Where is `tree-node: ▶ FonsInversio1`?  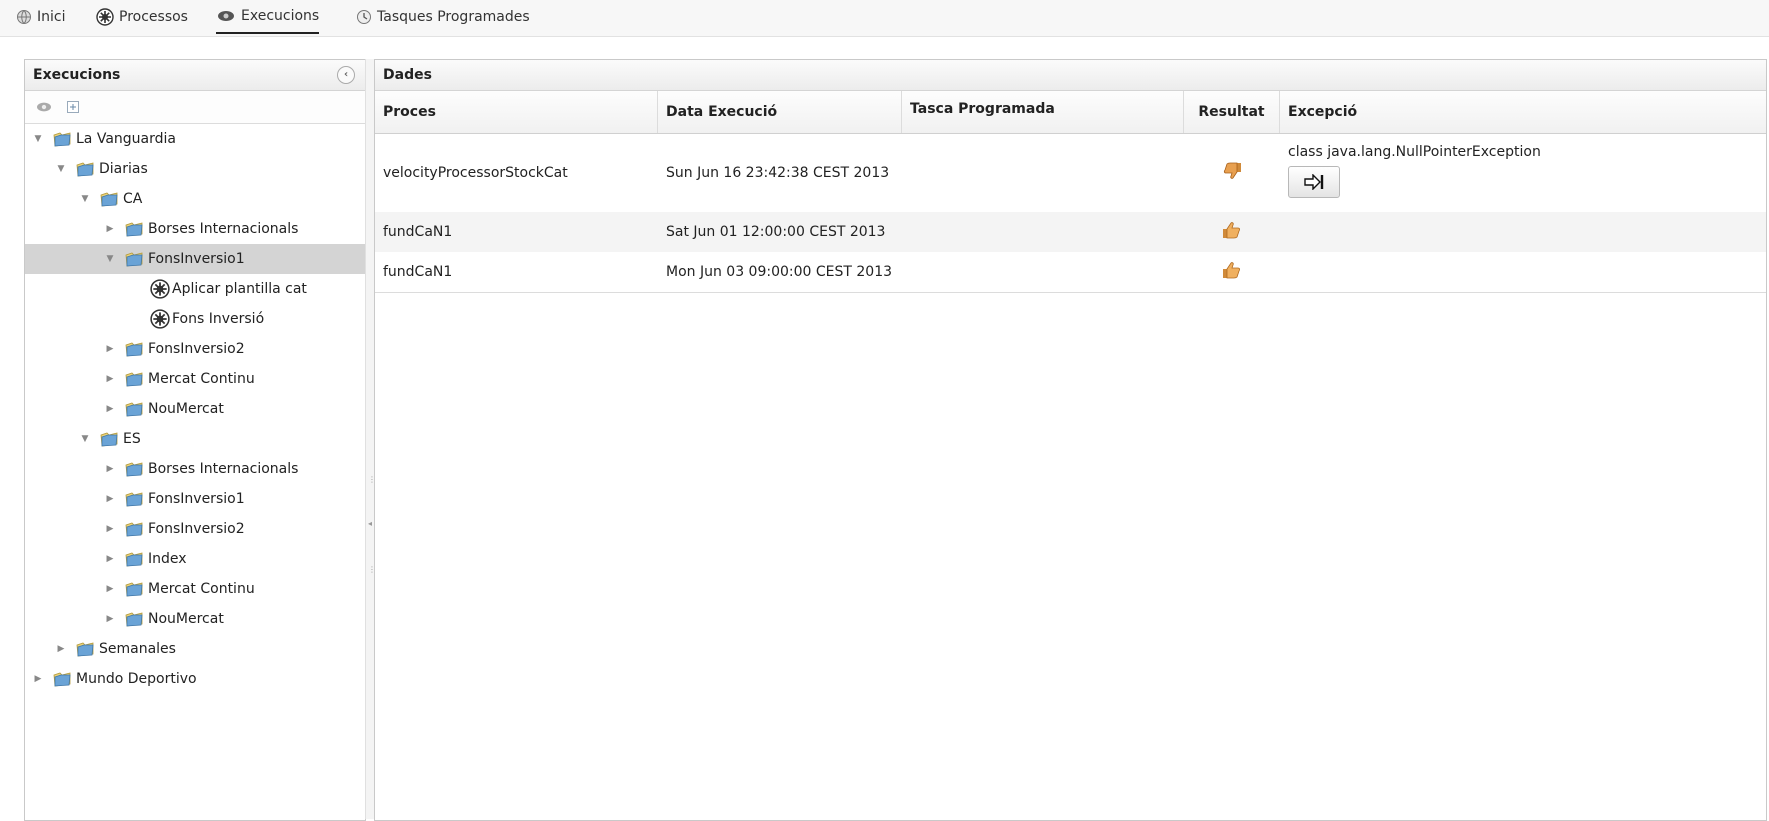 tree-node: ▶ FonsInversio1 is located at coordinates (195, 499).